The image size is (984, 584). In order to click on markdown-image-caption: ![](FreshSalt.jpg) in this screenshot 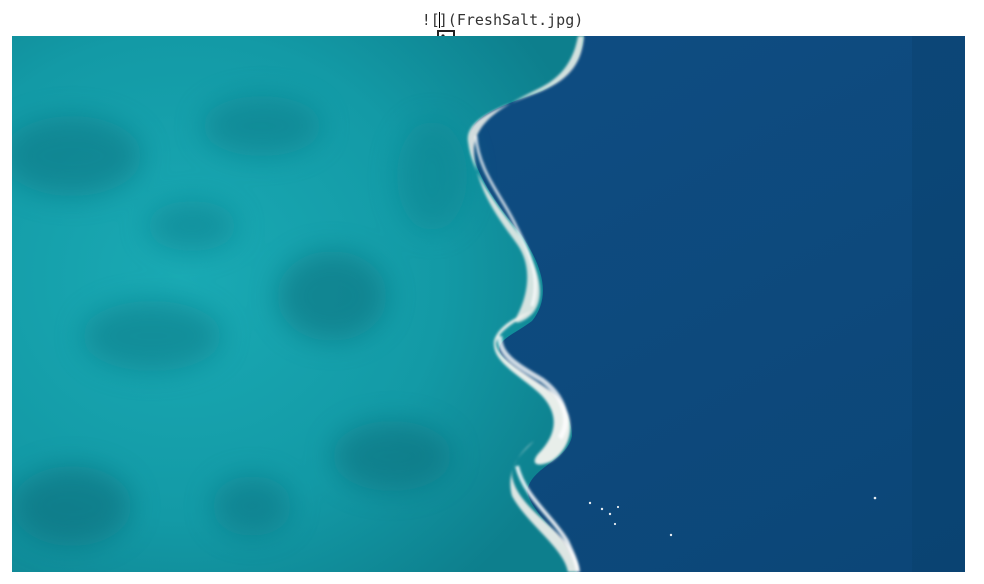, I will do `click(492, 28)`.